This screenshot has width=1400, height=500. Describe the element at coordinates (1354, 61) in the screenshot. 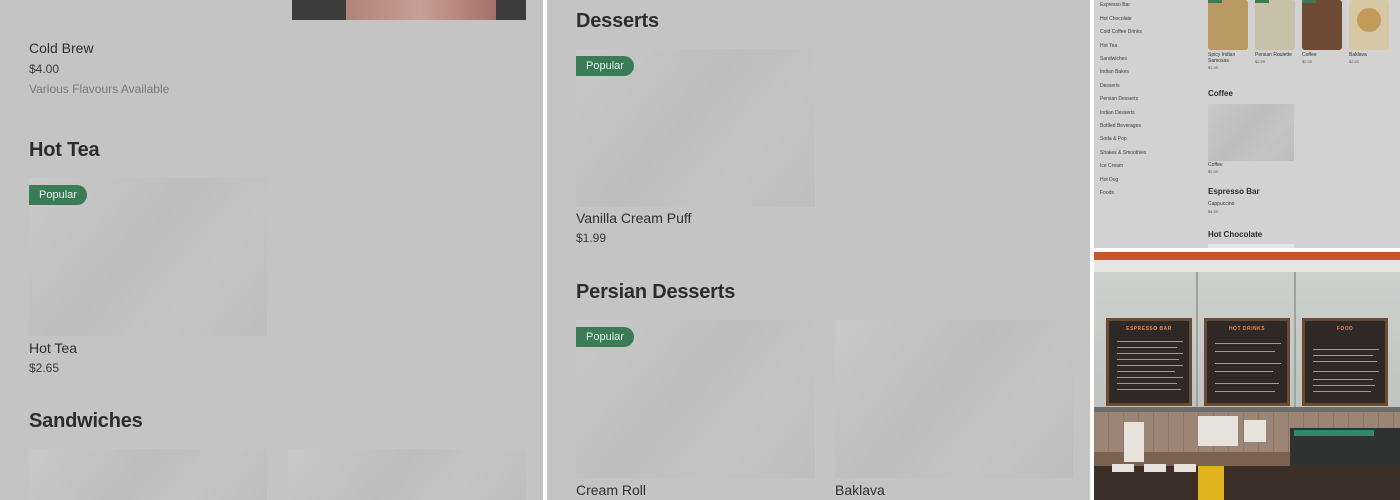

I see `mini-item-price: $2.50` at that location.